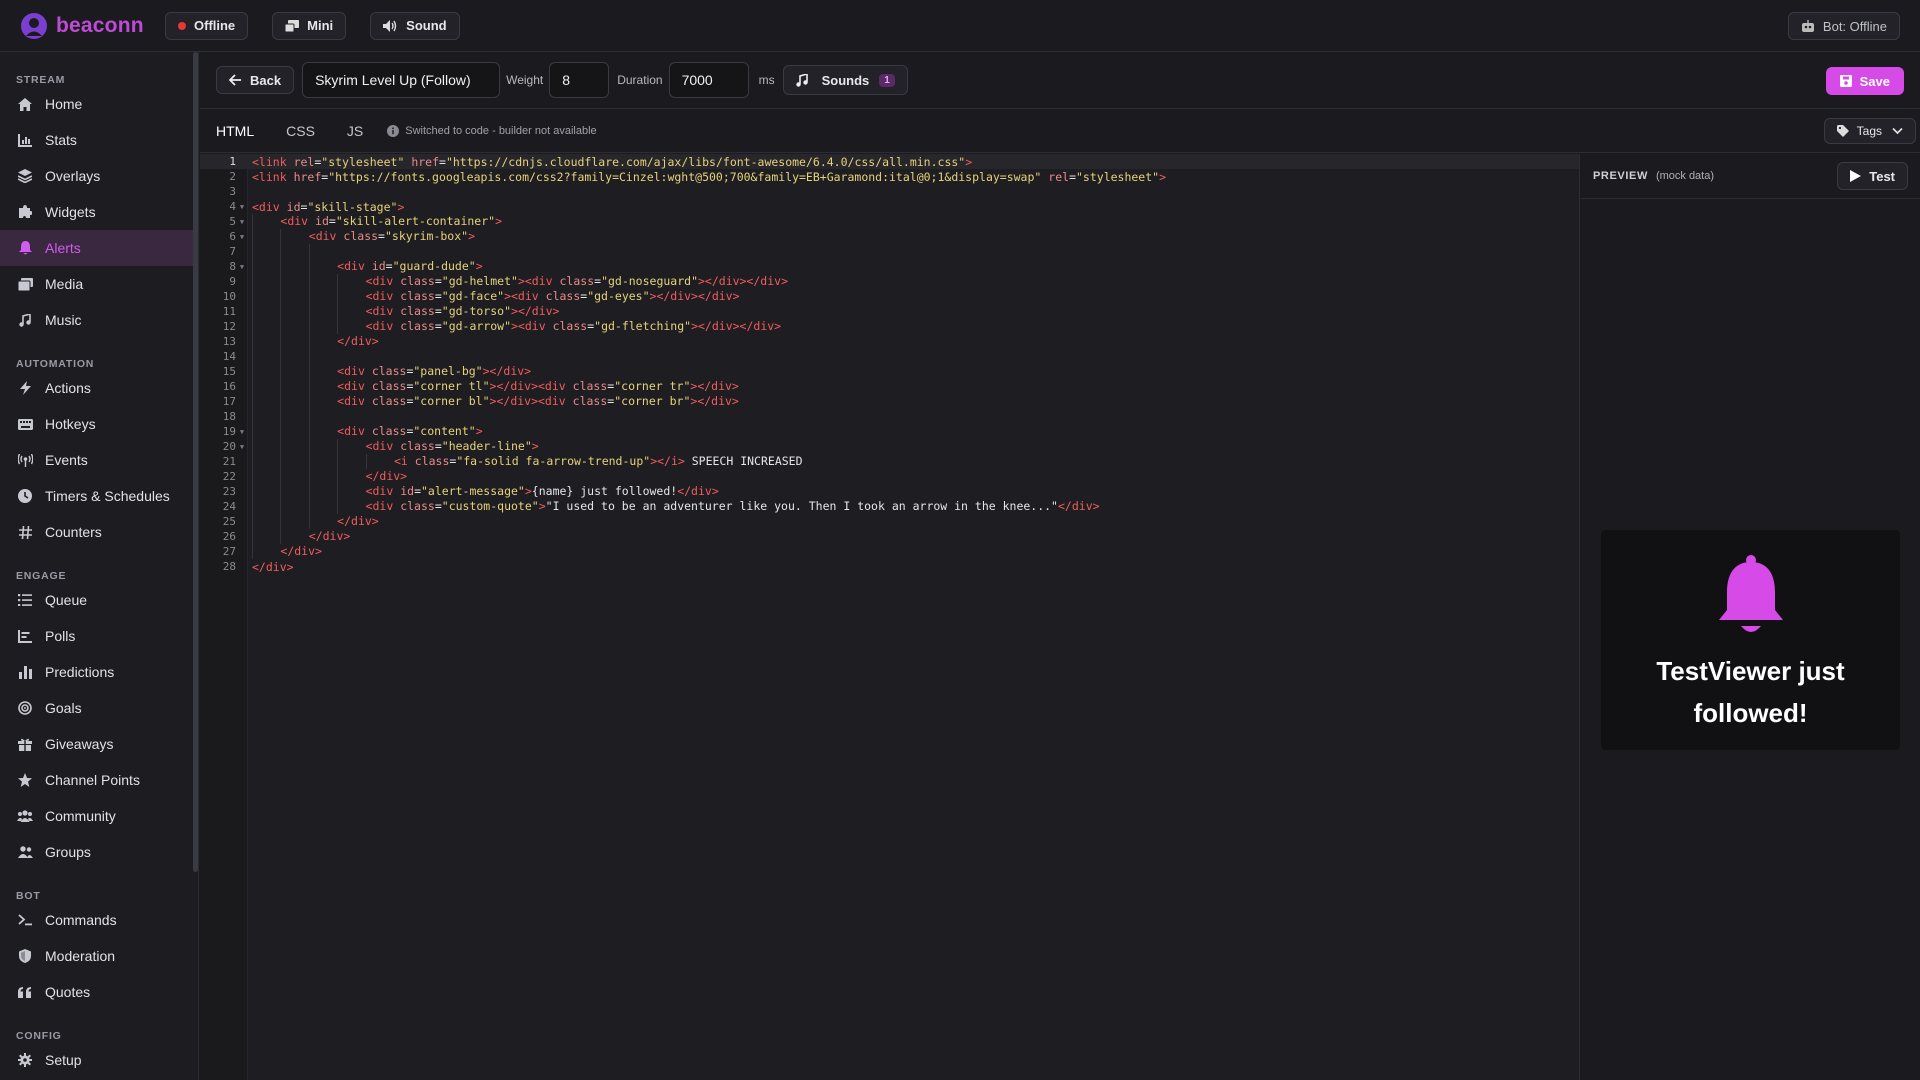 The width and height of the screenshot is (1920, 1080). Describe the element at coordinates (889, 446) in the screenshot. I see `code-line: 20 ▼ <div class="header-line">` at that location.